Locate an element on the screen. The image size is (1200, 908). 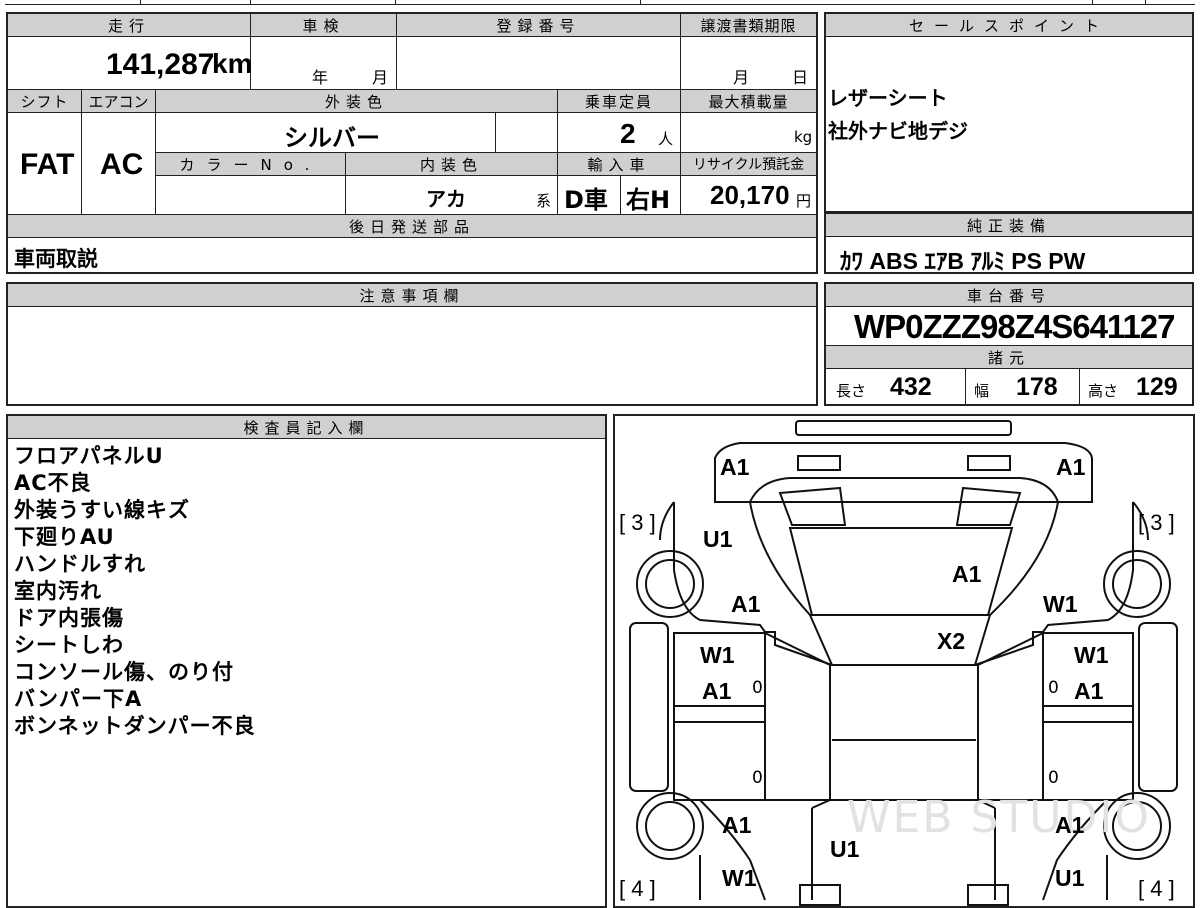
damage-mark: X2 is located at coordinates (951, 641).